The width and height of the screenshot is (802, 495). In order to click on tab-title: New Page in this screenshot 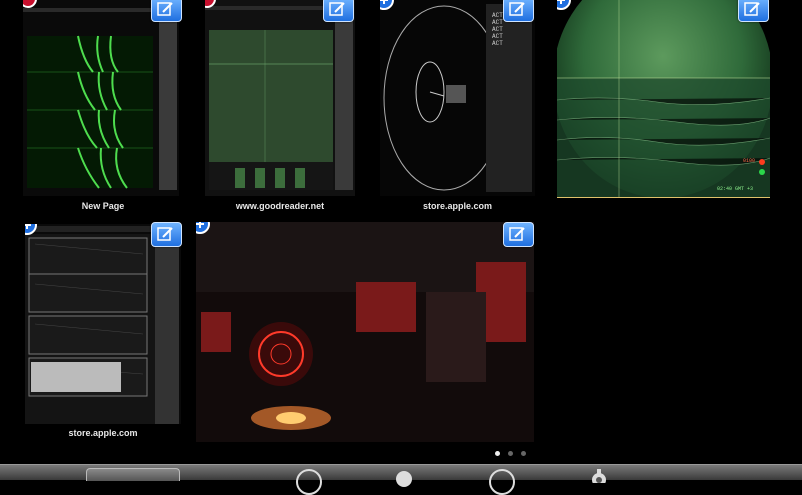, I will do `click(103, 206)`.